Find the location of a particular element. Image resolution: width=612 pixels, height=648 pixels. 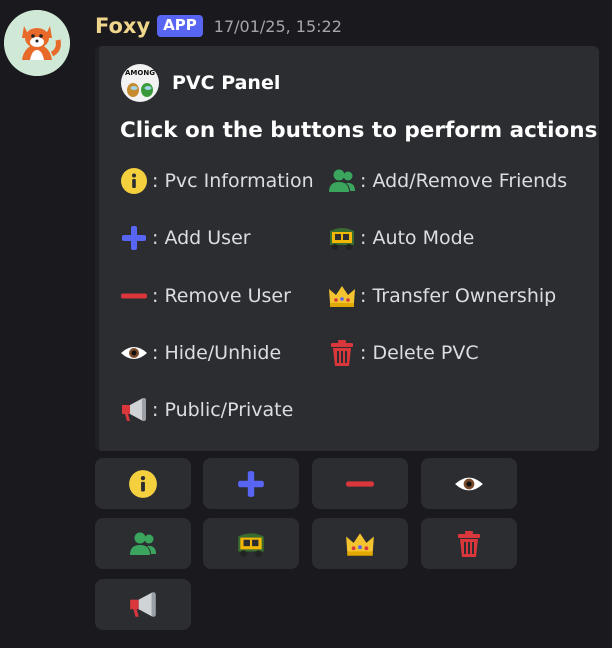

legend-label: : Hide/Unhide is located at coordinates (217, 353).